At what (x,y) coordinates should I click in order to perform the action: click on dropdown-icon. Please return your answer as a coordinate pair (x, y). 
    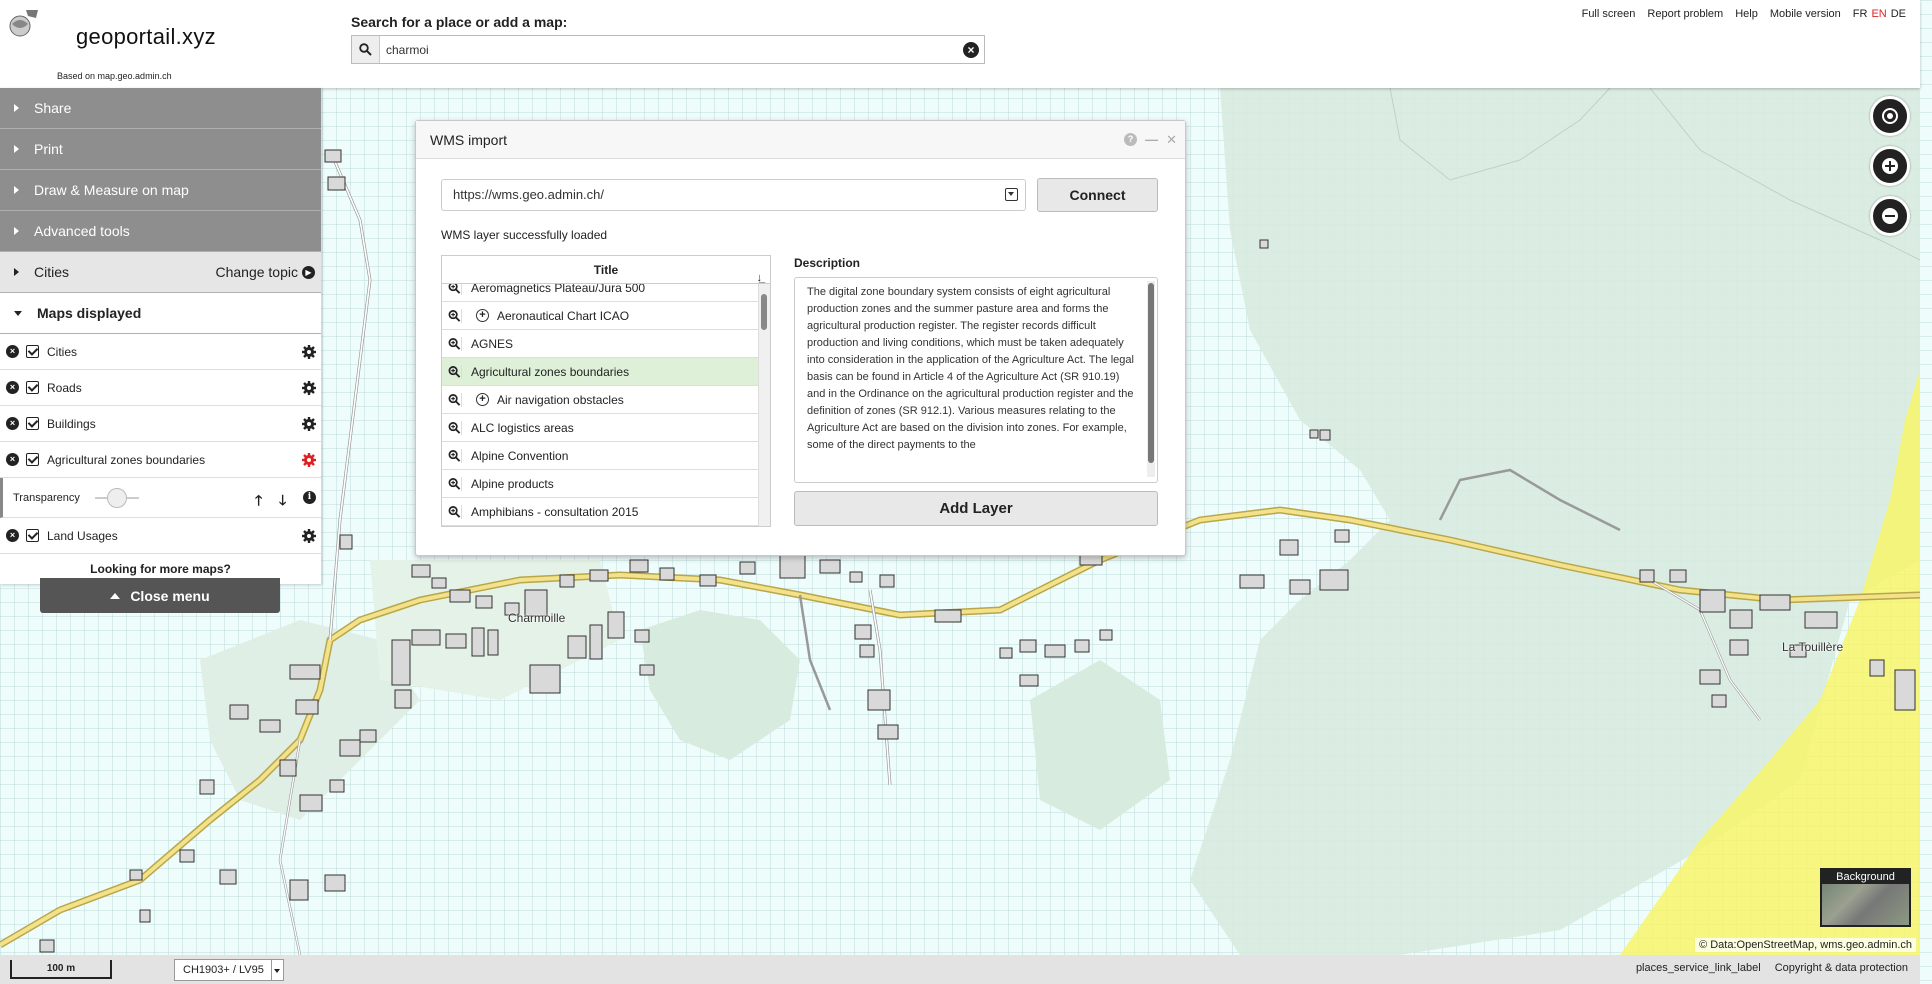
    Looking at the image, I should click on (1011, 194).